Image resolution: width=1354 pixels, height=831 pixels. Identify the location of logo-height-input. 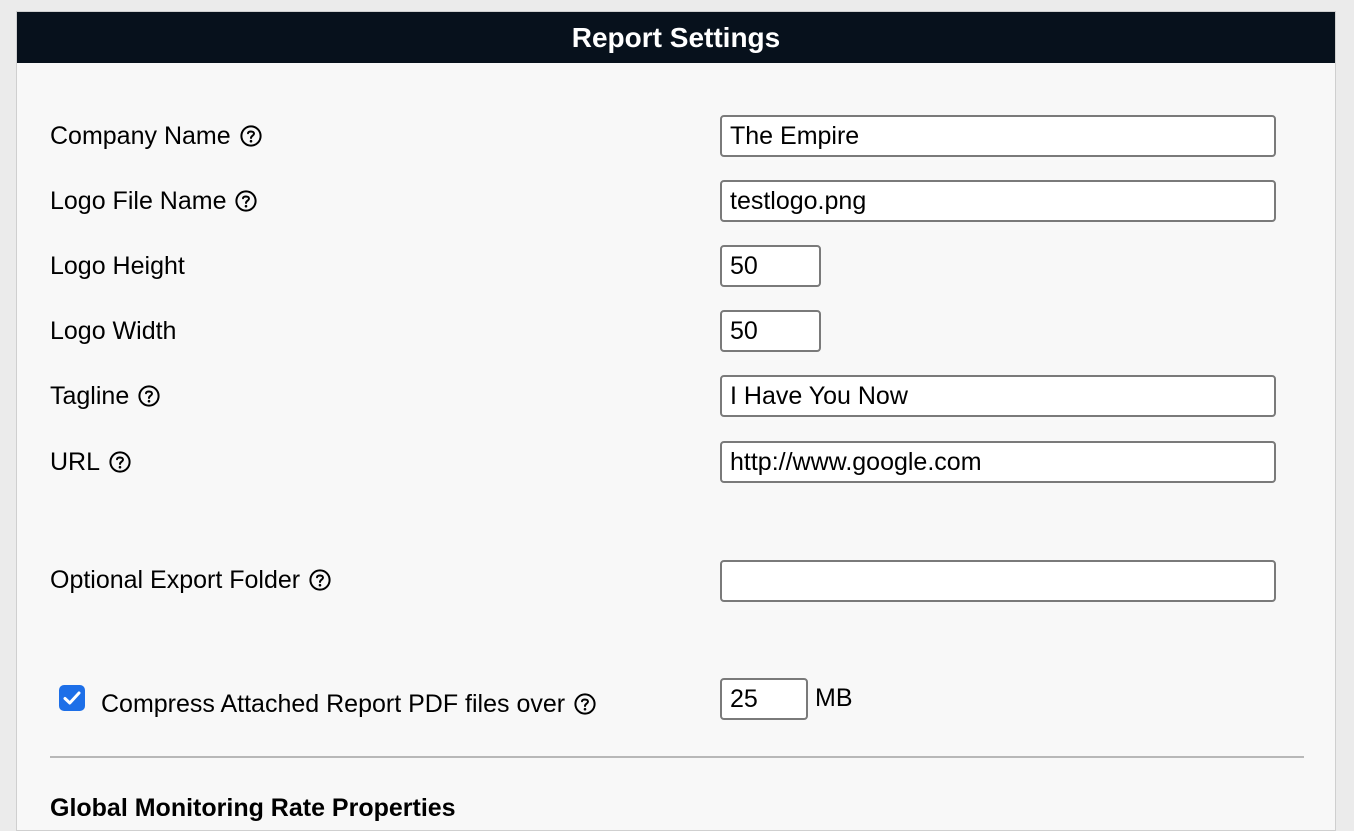
(770, 266).